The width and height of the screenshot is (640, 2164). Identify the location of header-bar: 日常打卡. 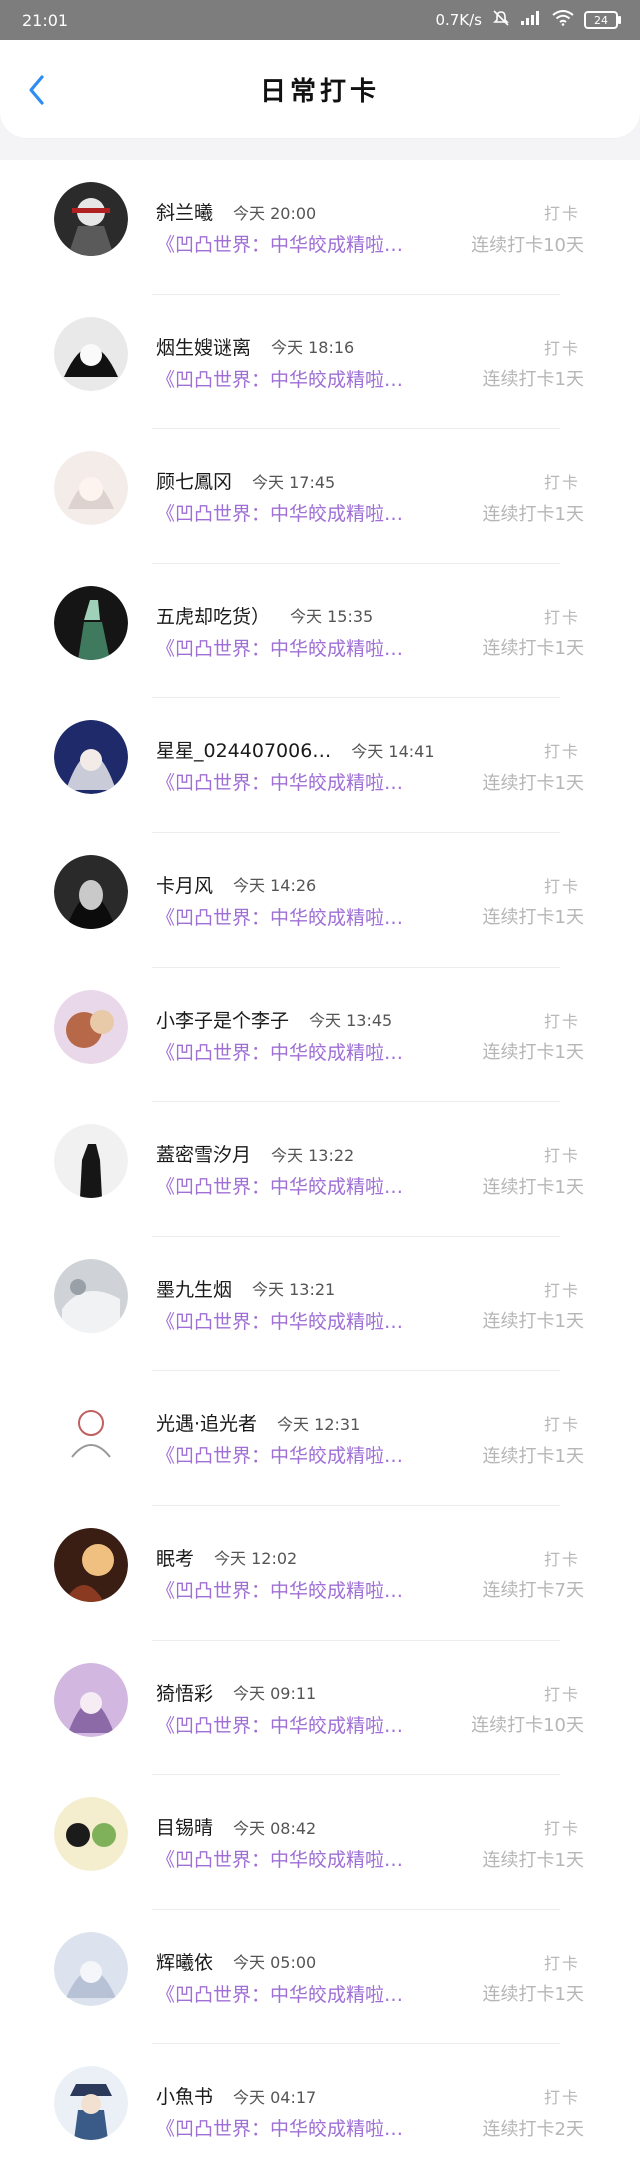
(320, 89).